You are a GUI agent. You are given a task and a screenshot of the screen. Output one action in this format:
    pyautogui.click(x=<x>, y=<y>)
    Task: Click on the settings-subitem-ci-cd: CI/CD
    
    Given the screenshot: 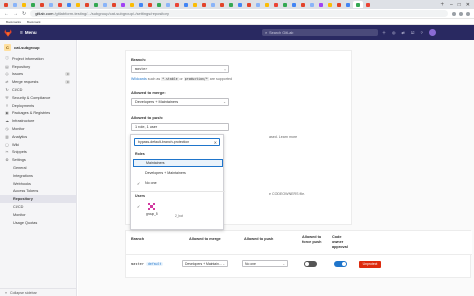 What is the action you would take?
    pyautogui.click(x=38, y=207)
    